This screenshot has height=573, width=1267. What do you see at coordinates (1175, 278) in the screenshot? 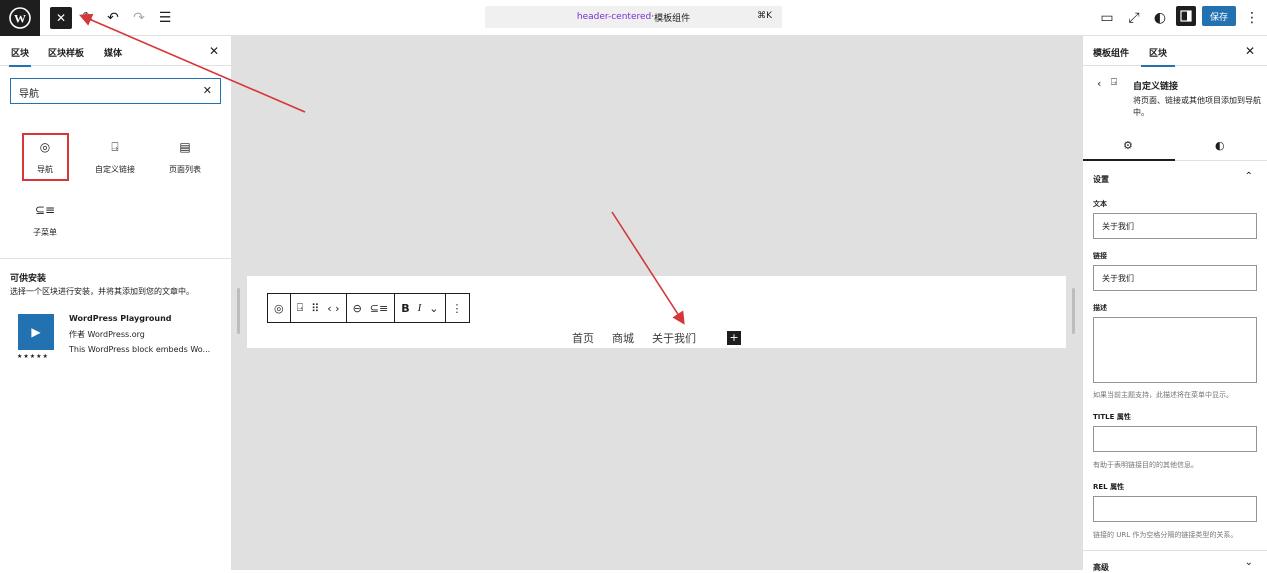
I see `link-field: 关于我们` at bounding box center [1175, 278].